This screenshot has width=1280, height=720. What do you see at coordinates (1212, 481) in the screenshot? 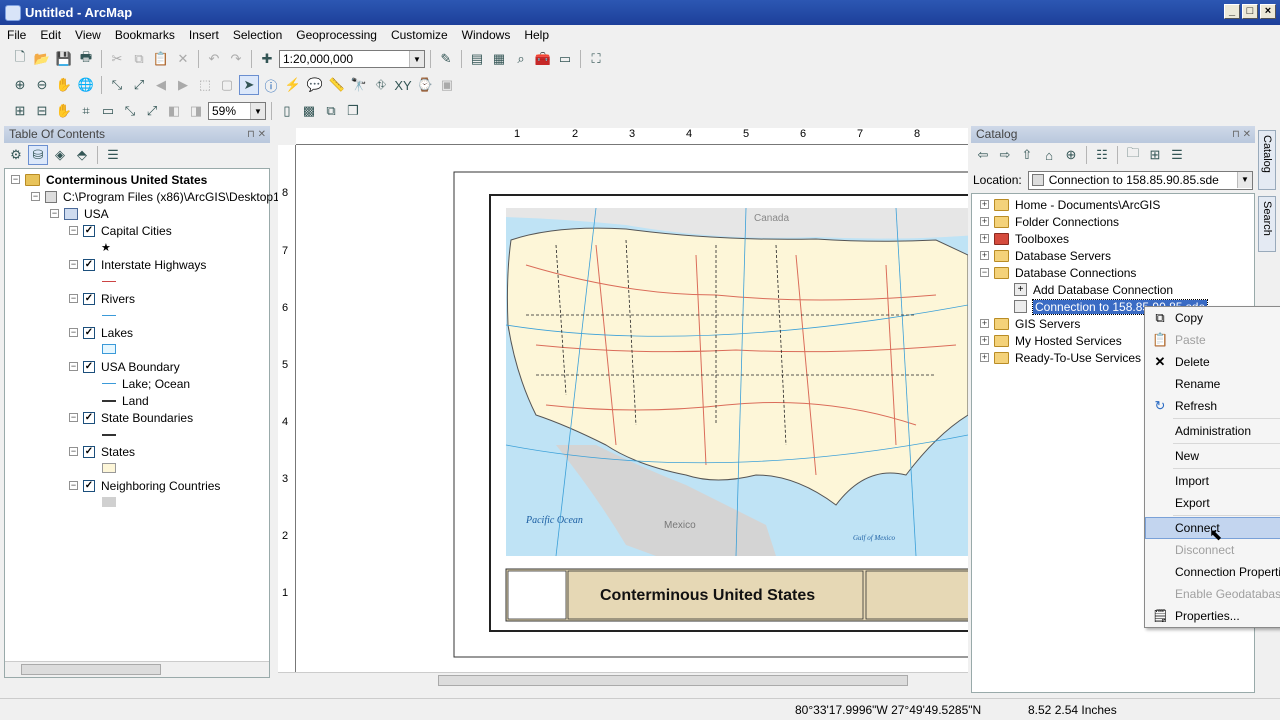
I see `ctx-import: Import` at bounding box center [1212, 481].